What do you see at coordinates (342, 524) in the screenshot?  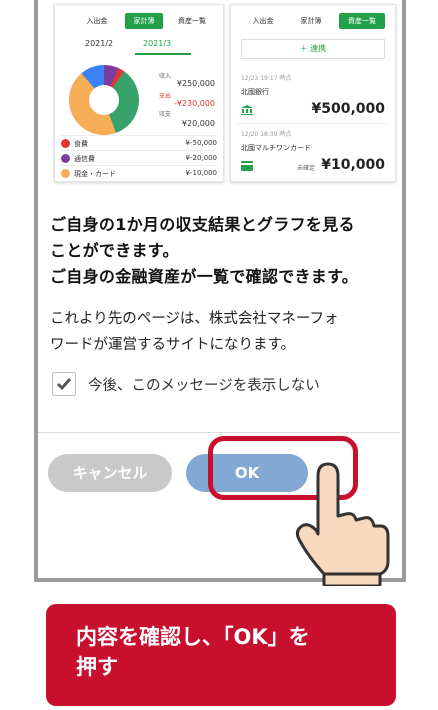 I see `pointing-hand-icon` at bounding box center [342, 524].